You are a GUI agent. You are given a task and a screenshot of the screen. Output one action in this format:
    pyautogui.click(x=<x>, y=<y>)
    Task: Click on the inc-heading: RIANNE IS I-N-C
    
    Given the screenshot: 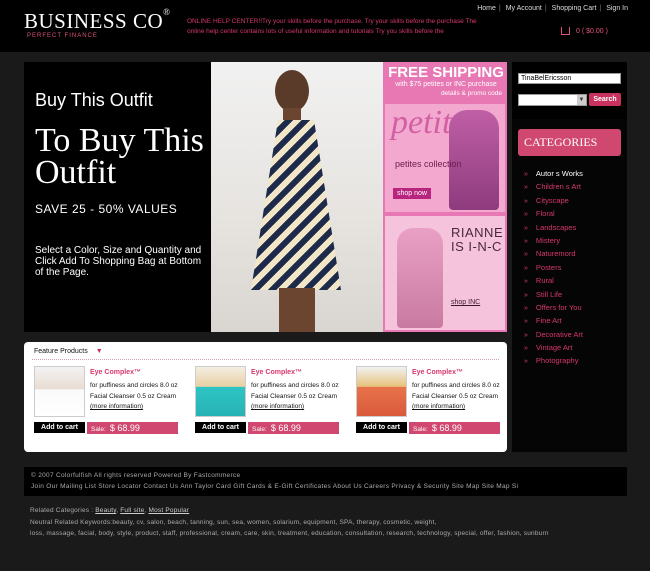 What is the action you would take?
    pyautogui.click(x=477, y=239)
    